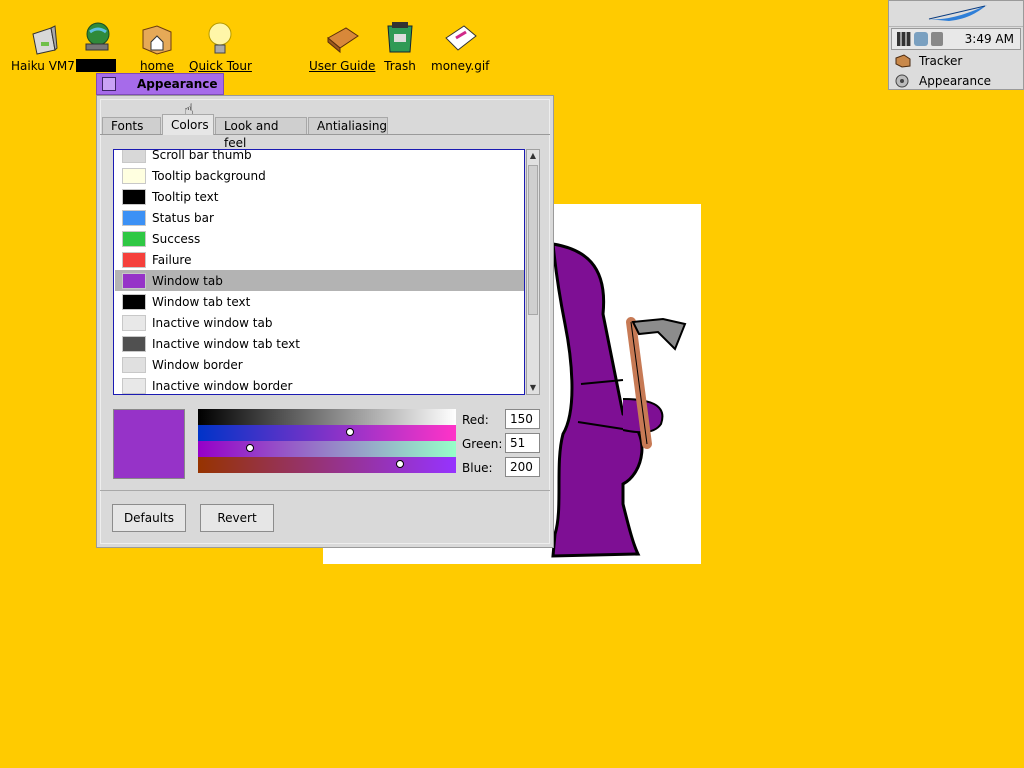  What do you see at coordinates (96, 38) in the screenshot?
I see `globe-icon` at bounding box center [96, 38].